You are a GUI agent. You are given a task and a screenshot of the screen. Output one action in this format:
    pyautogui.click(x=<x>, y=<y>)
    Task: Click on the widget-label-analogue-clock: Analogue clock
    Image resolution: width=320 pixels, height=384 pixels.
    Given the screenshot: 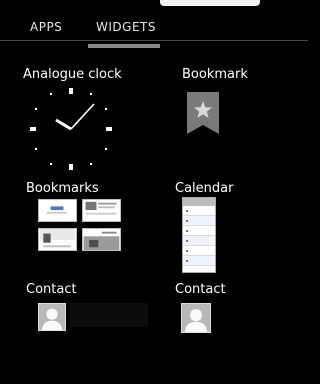 What is the action you would take?
    pyautogui.click(x=72, y=74)
    